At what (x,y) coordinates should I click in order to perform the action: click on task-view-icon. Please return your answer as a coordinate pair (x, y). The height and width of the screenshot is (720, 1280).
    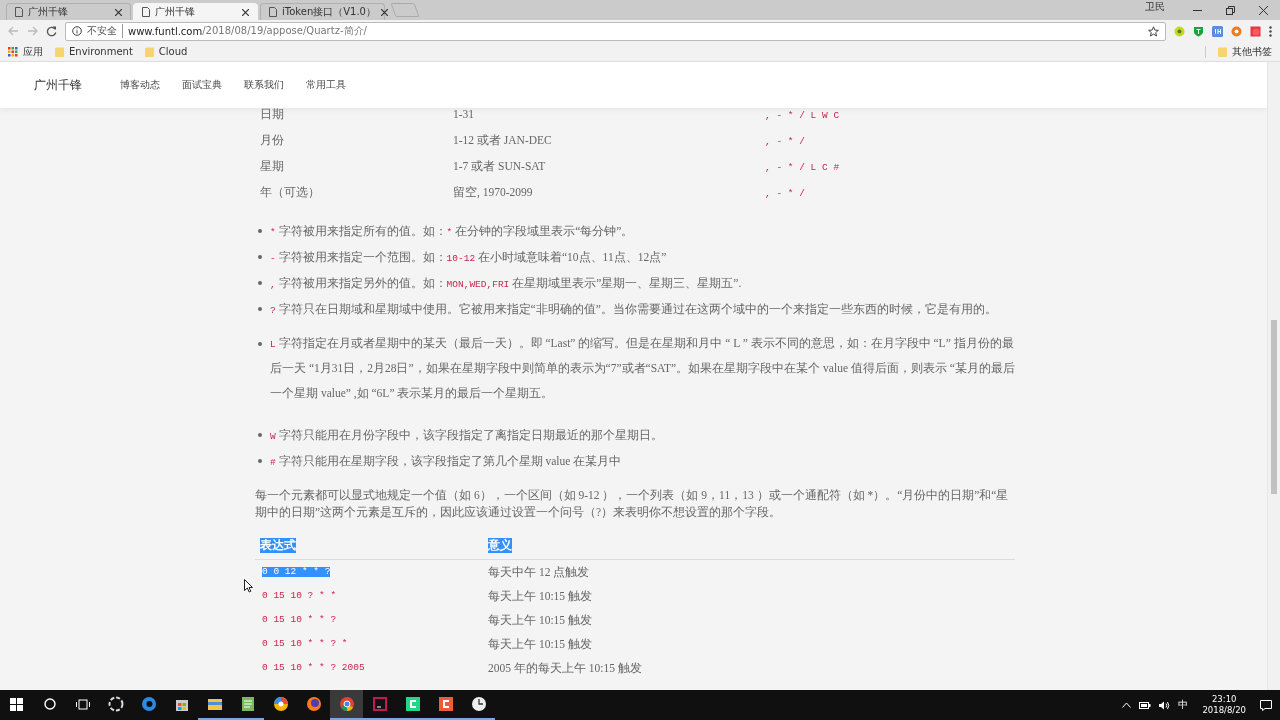
    Looking at the image, I should click on (82, 704).